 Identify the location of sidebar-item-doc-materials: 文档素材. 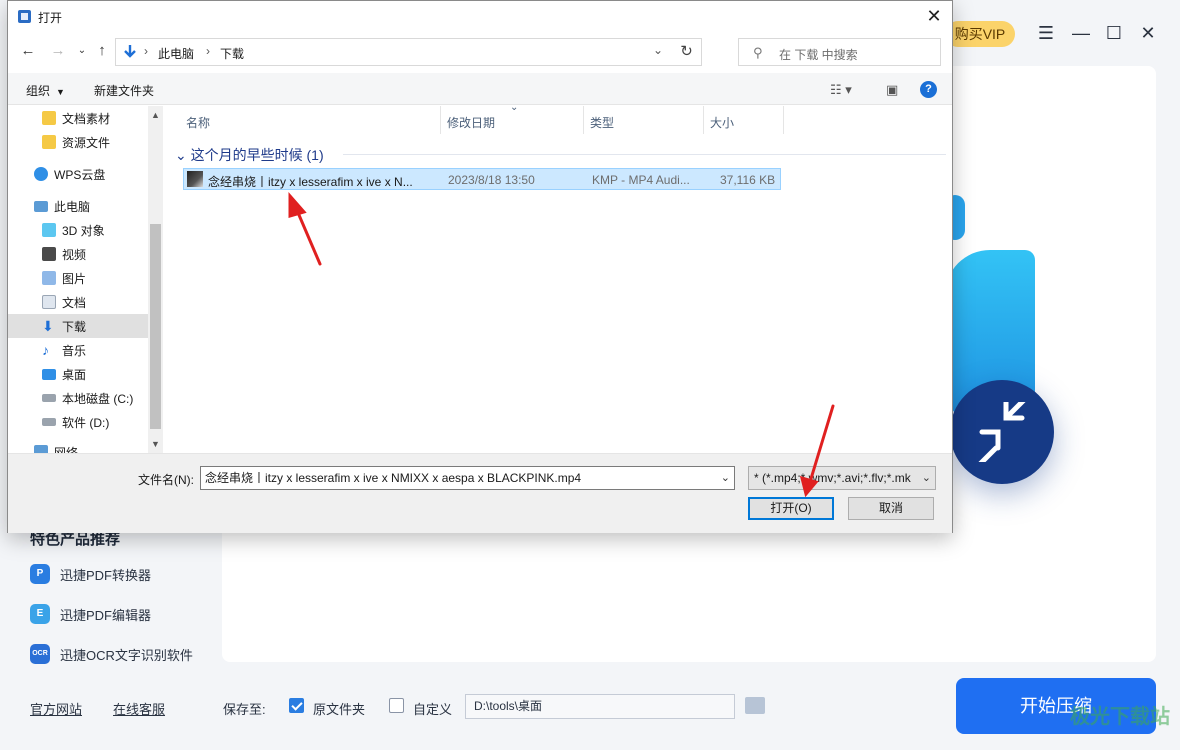
(78, 118).